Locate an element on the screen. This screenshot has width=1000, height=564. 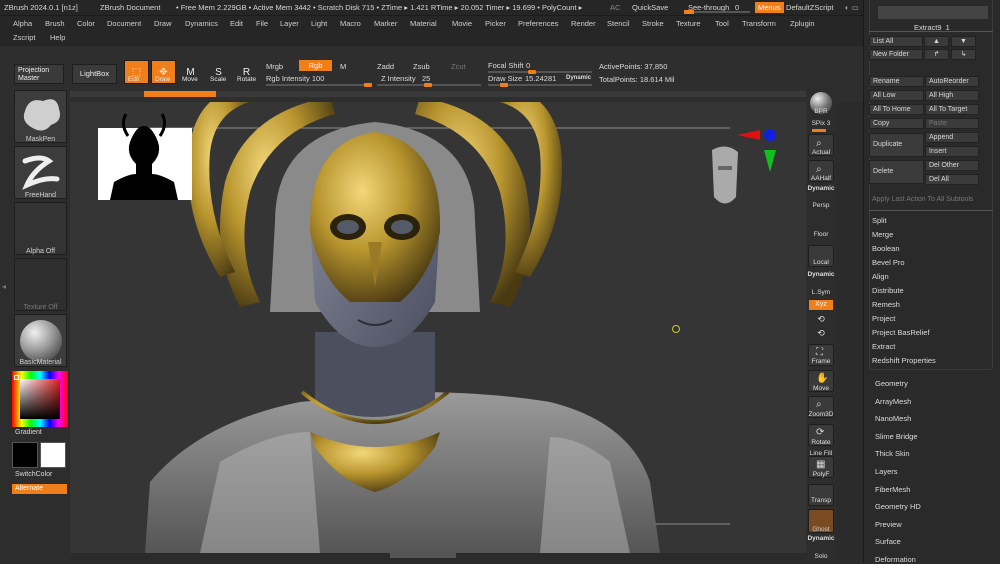
autoreorder-button: AutoReorder is located at coordinates (952, 81).